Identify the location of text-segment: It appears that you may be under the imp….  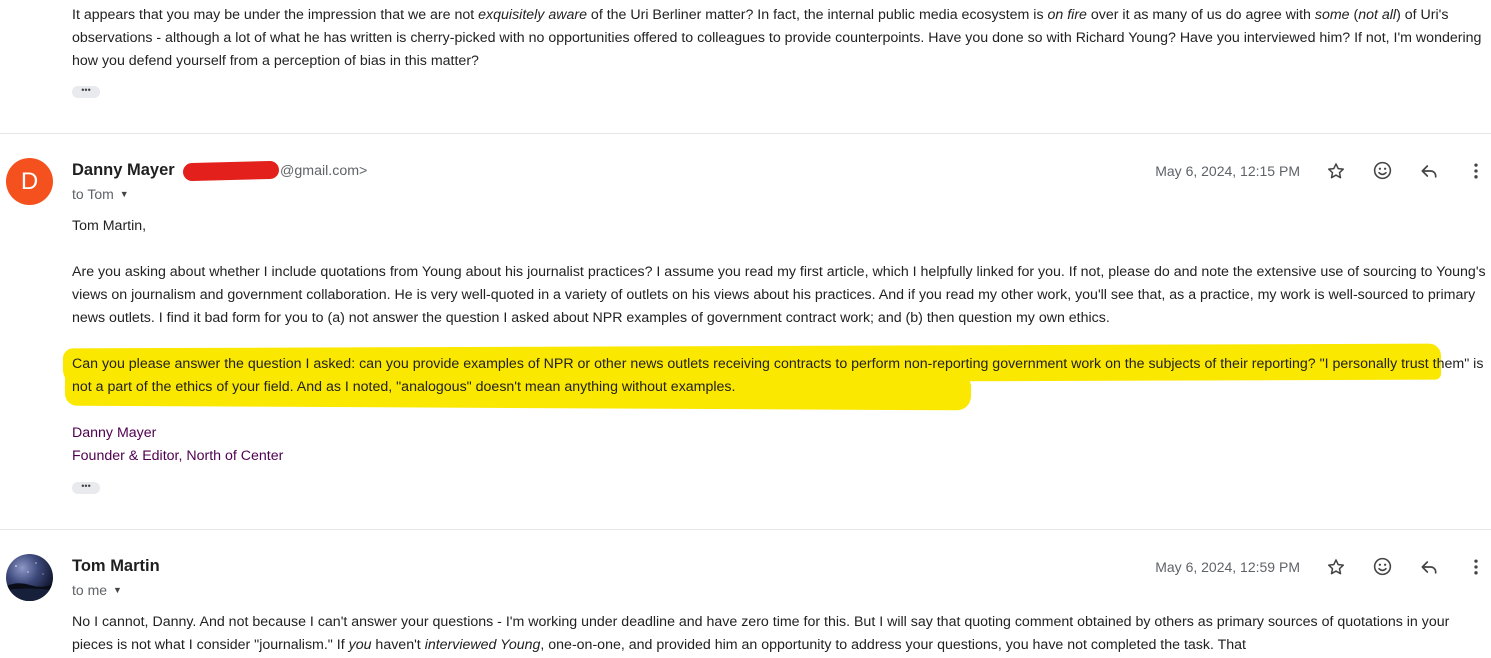
(275, 15).